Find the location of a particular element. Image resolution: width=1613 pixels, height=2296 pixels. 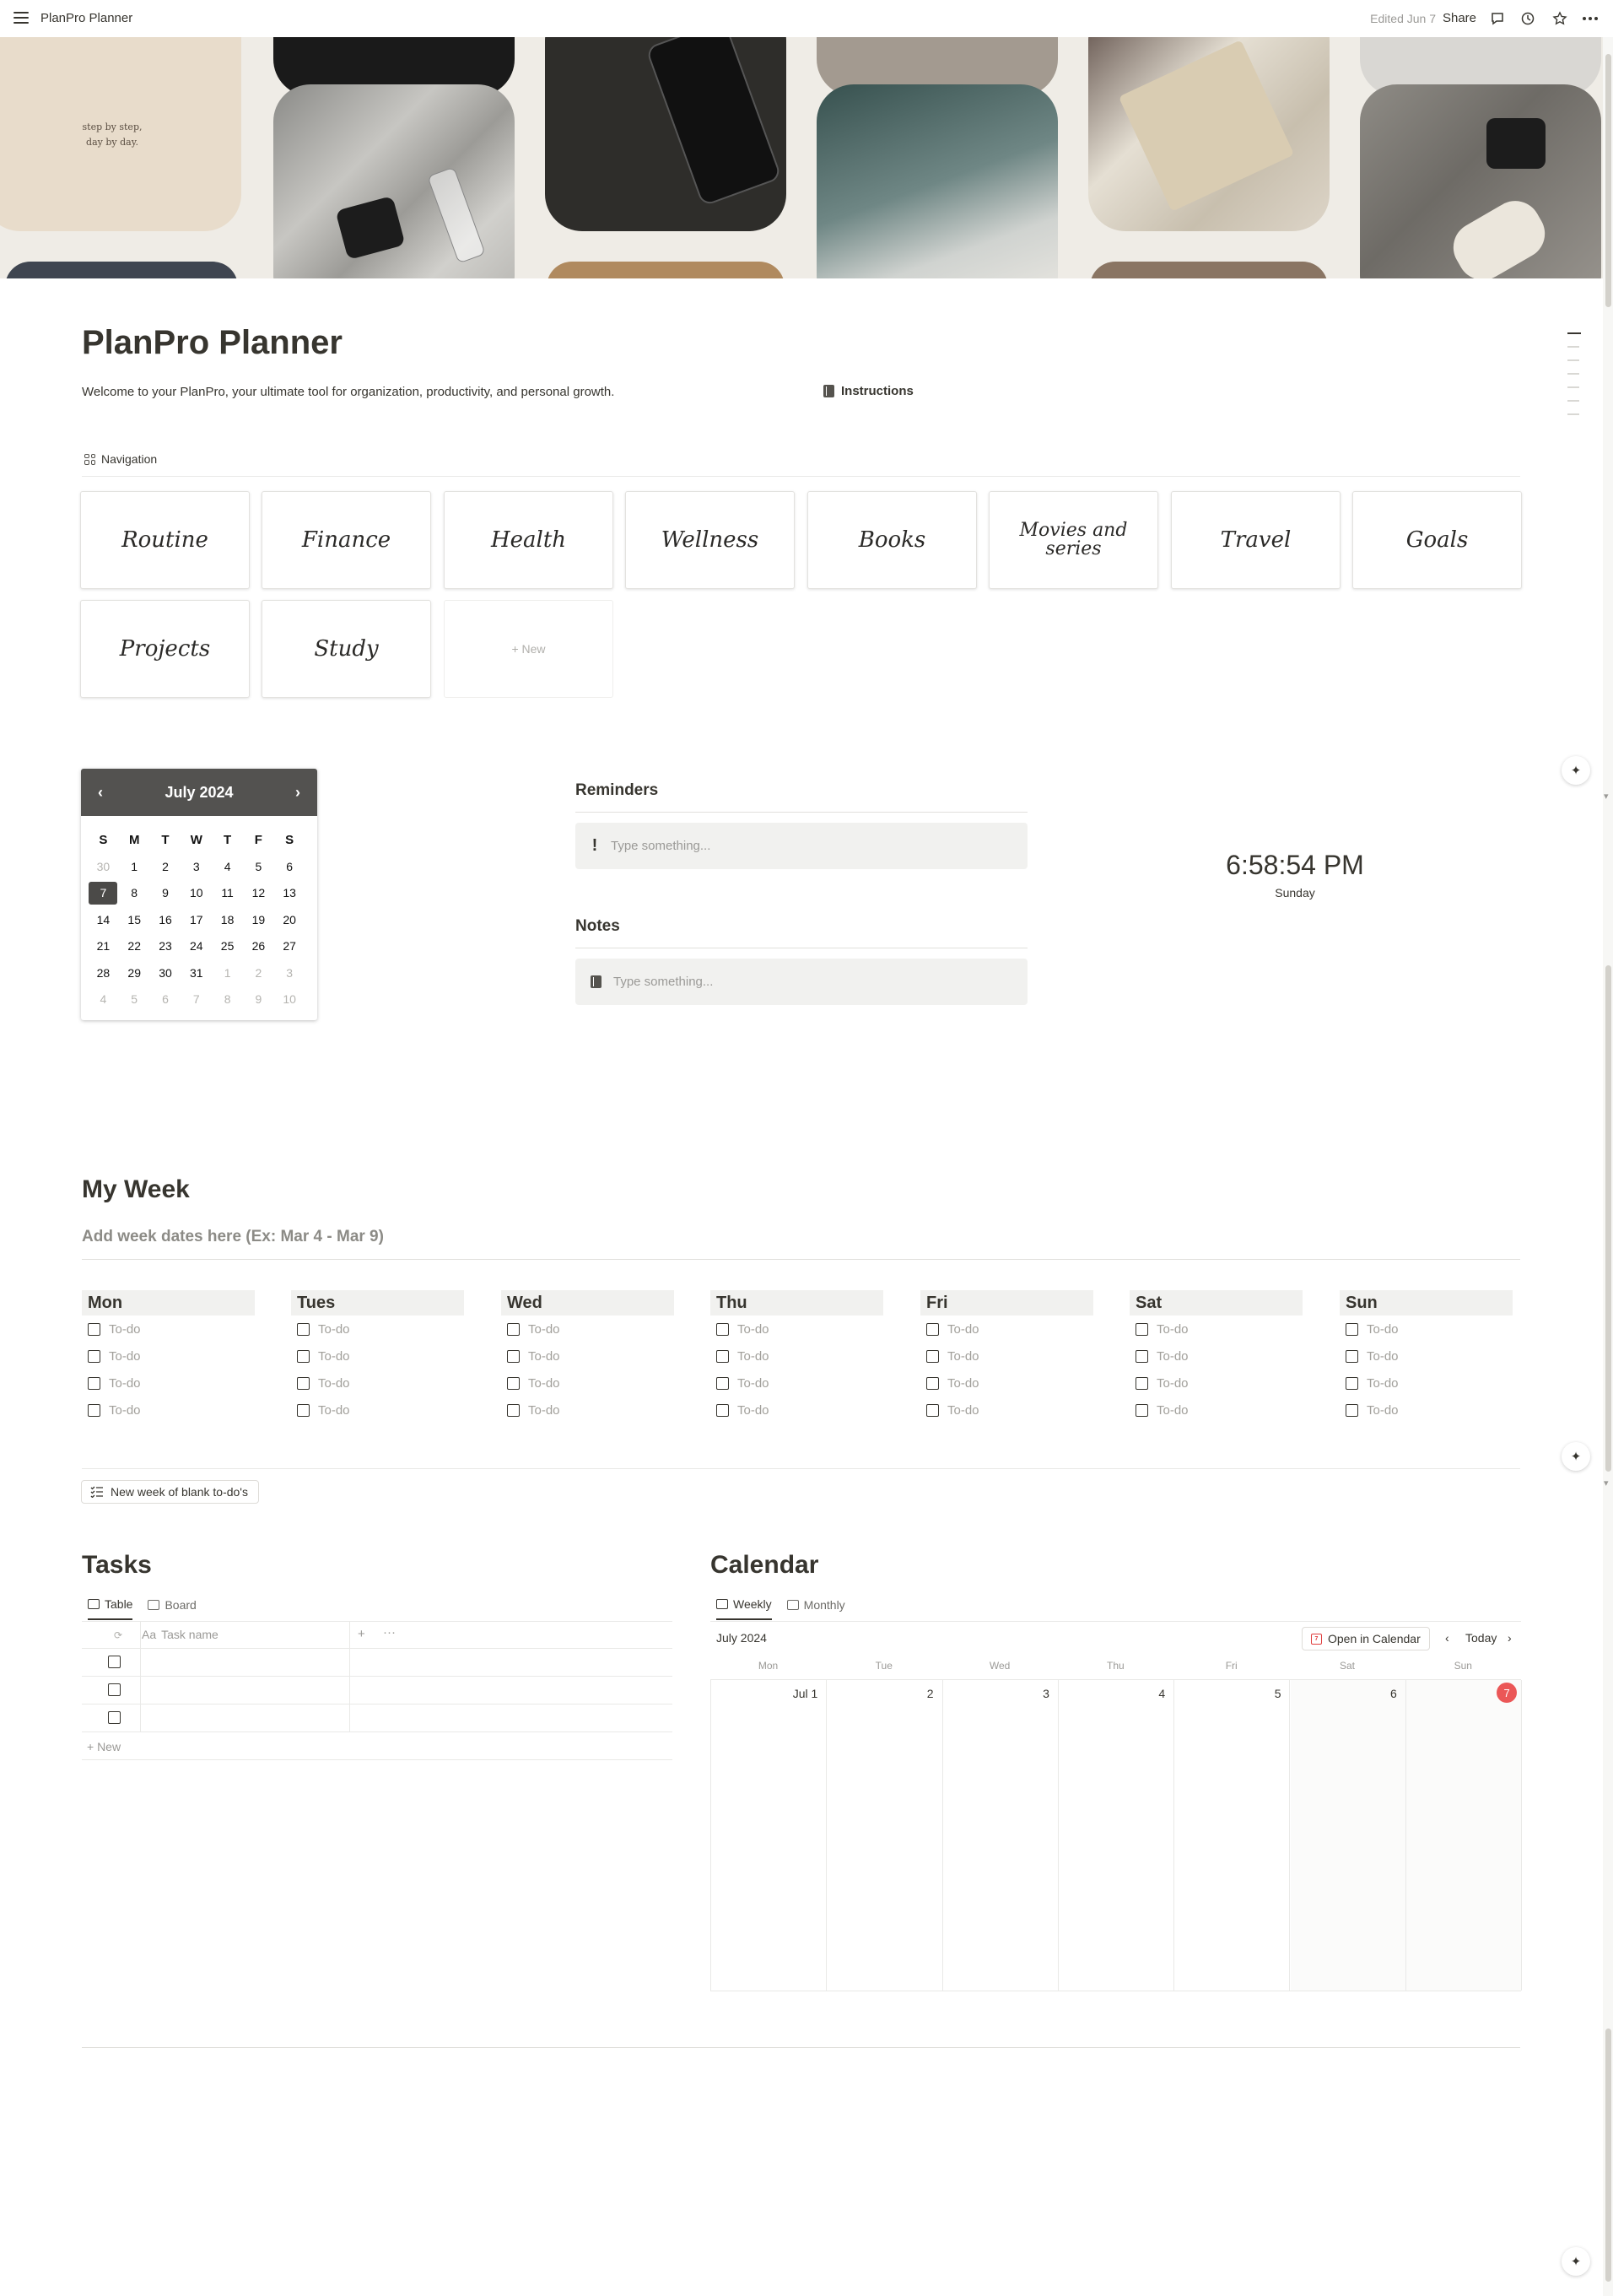

calendar-day: 9 is located at coordinates (165, 893).